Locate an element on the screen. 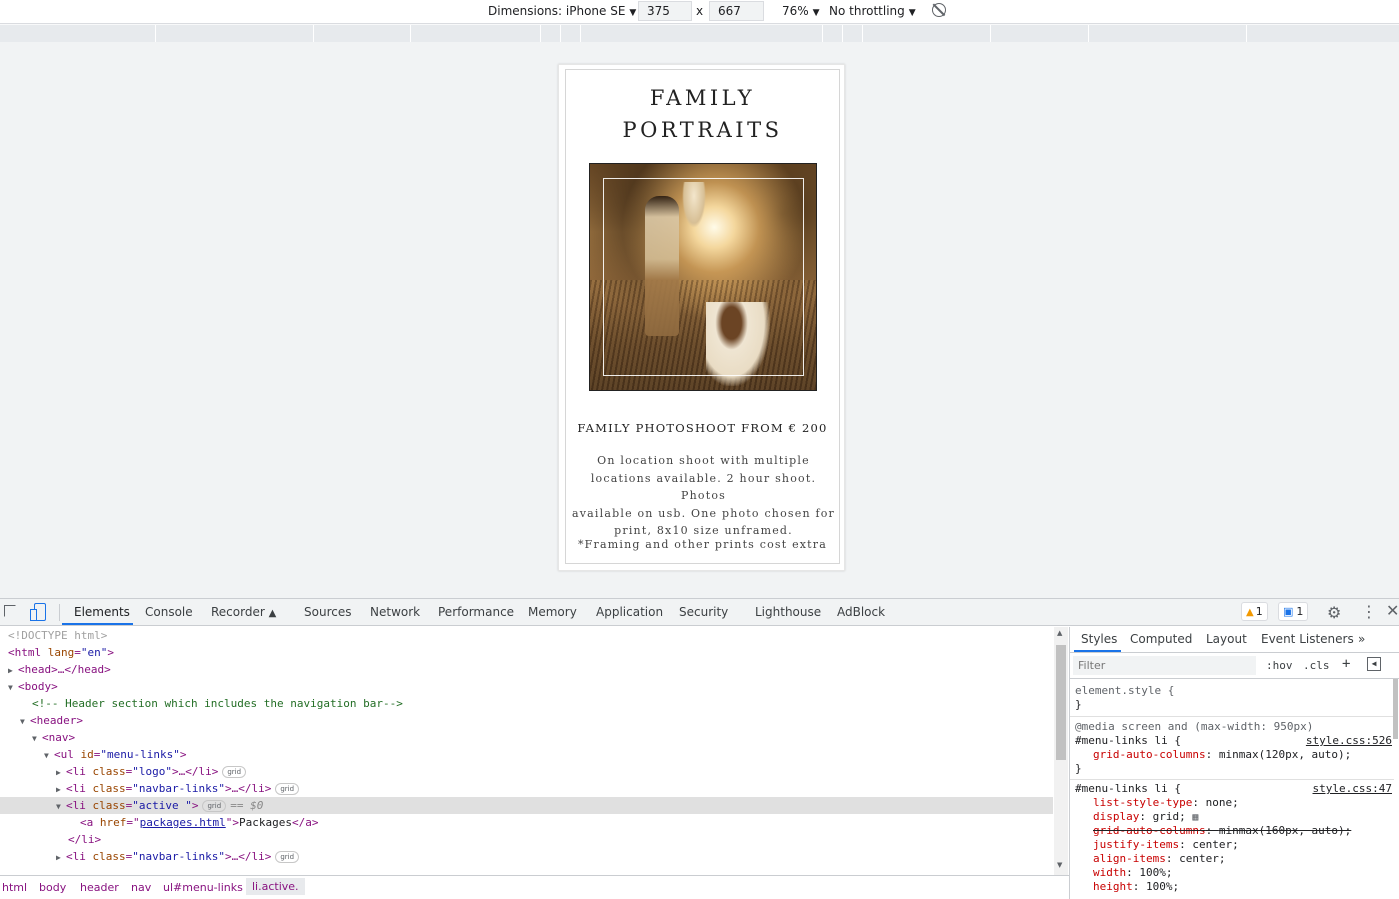  tab-computed: Computed is located at coordinates (1161, 639).